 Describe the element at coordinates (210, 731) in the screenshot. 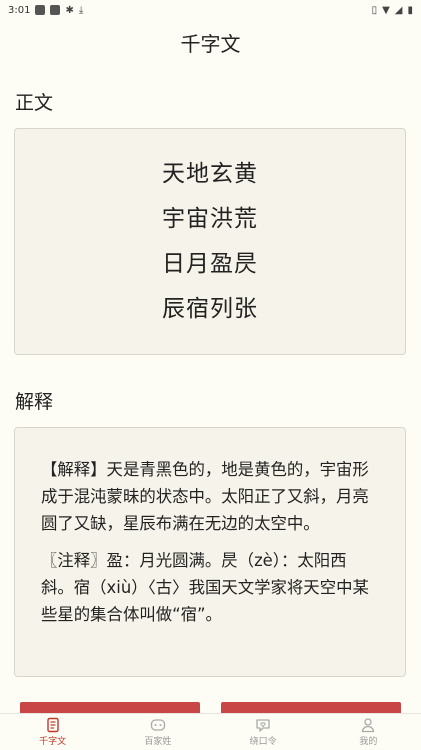

I see `bottom-tab-bar: 千字文 百家姓 绕口令 我的` at that location.